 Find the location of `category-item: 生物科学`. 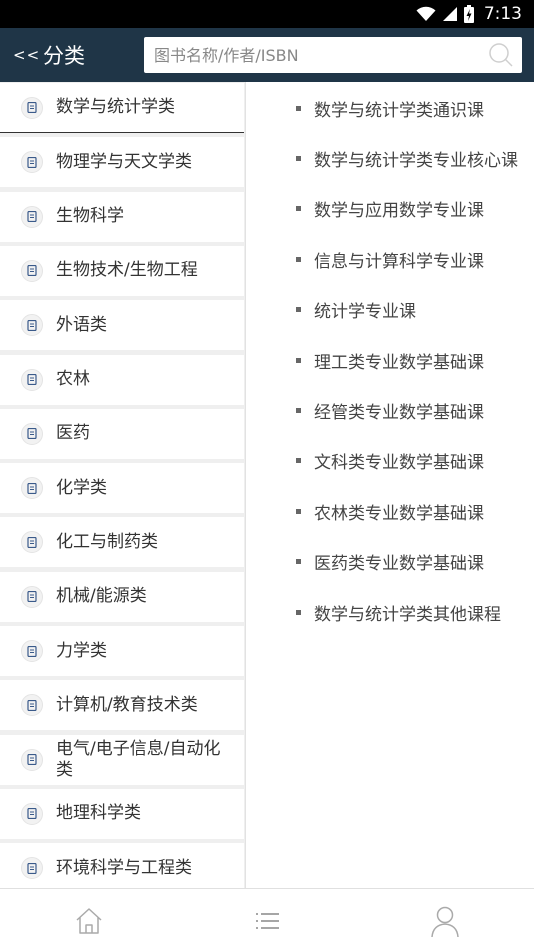

category-item: 生物科学 is located at coordinates (122, 216).